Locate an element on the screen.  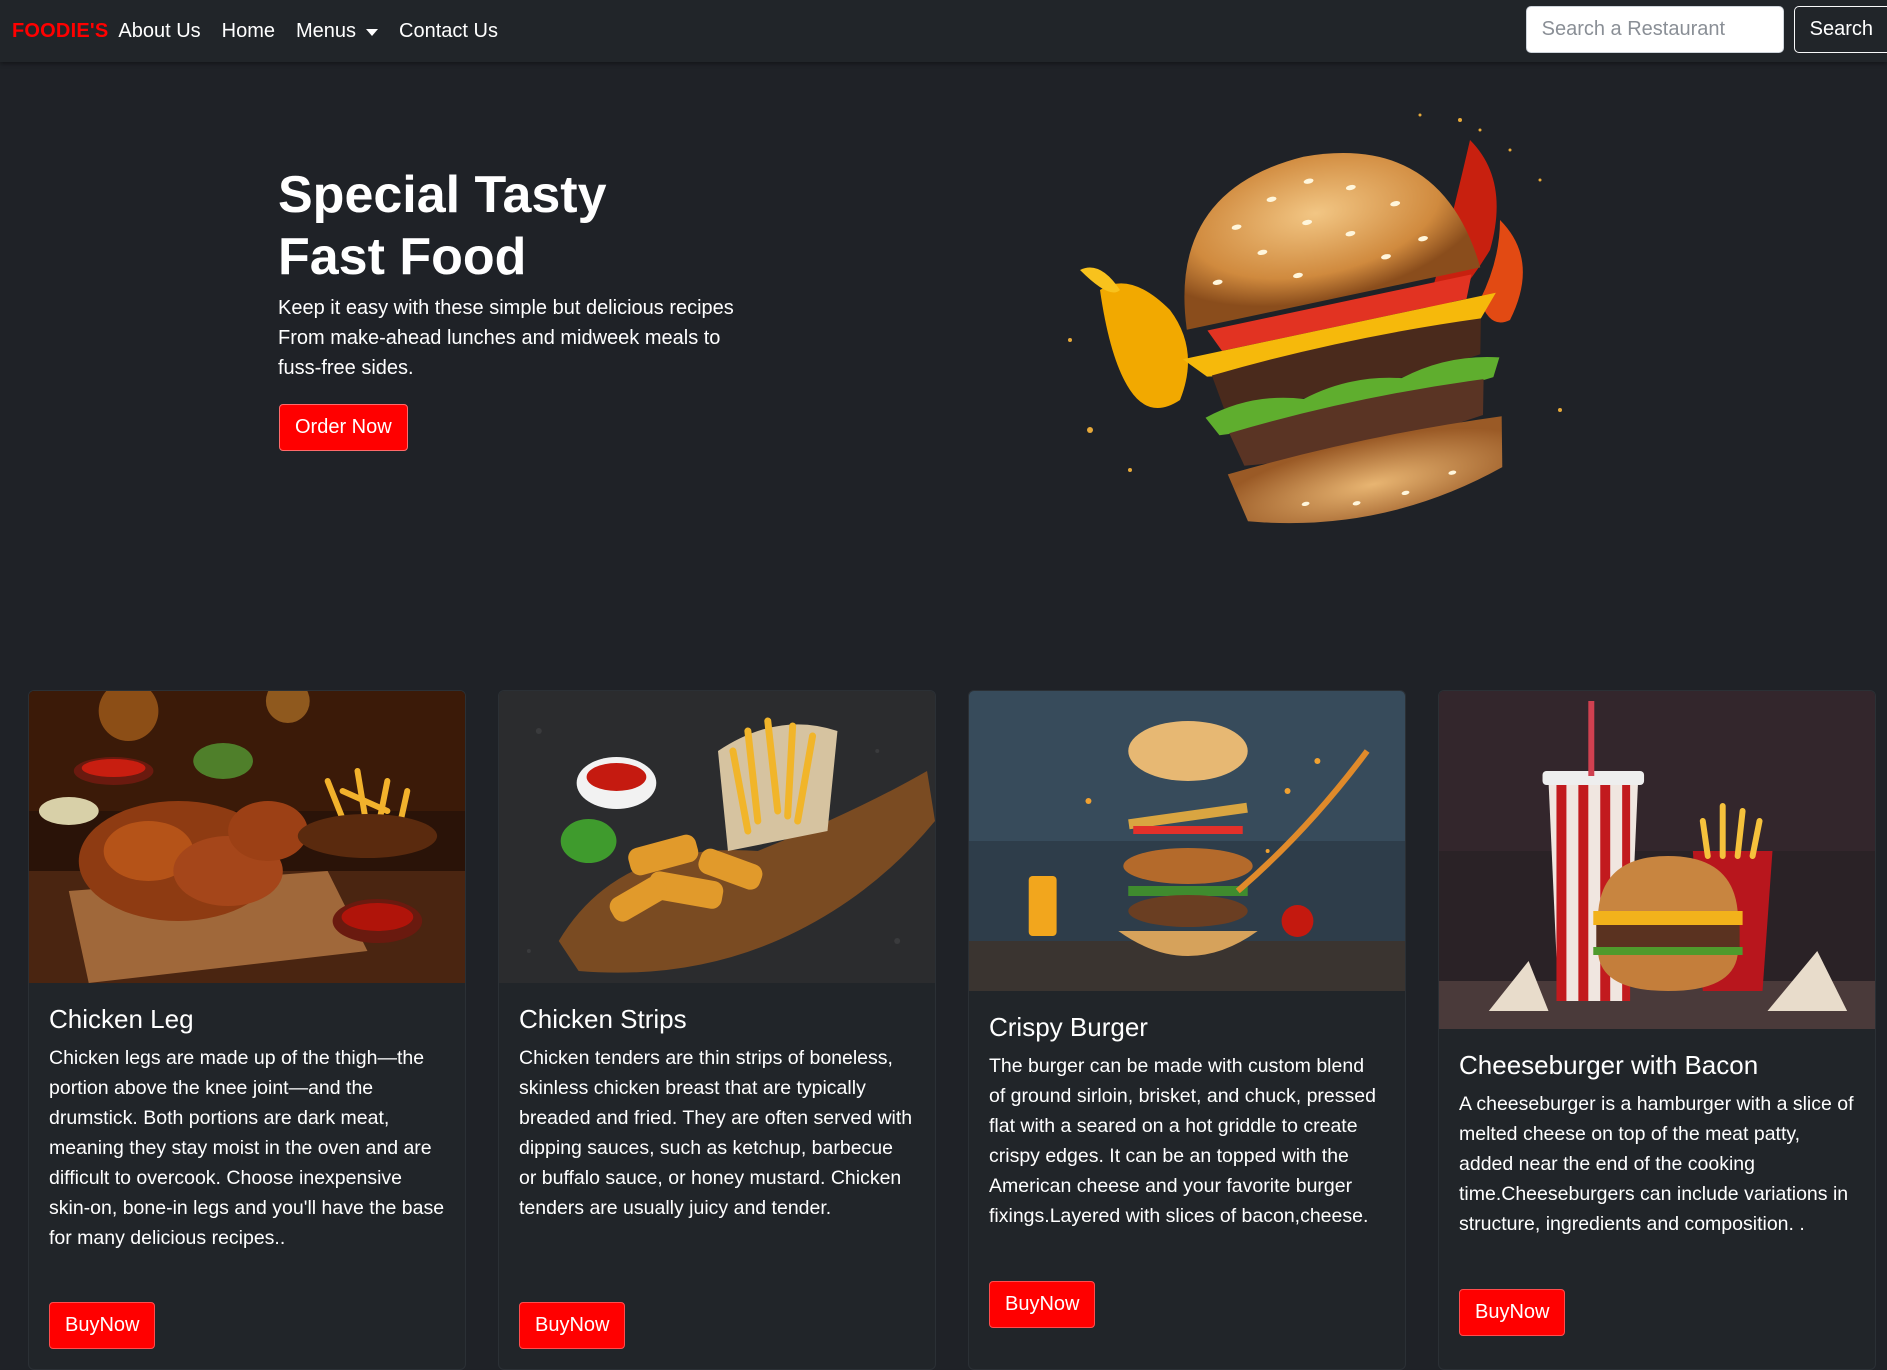
nav-dropdown-menus: Menus is located at coordinates (337, 31).